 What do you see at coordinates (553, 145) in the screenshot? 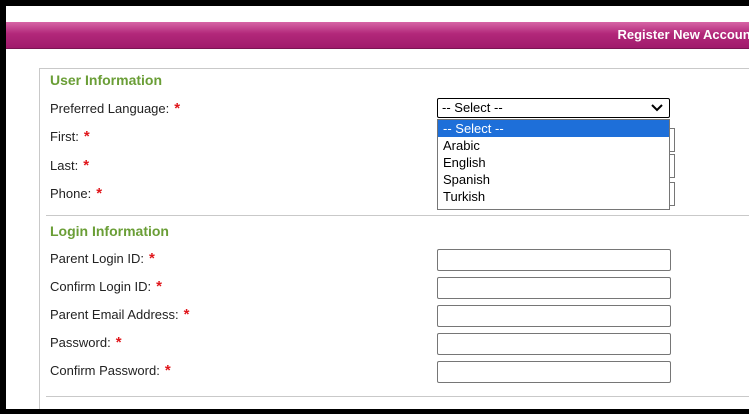
I see `language-option: Arabic` at bounding box center [553, 145].